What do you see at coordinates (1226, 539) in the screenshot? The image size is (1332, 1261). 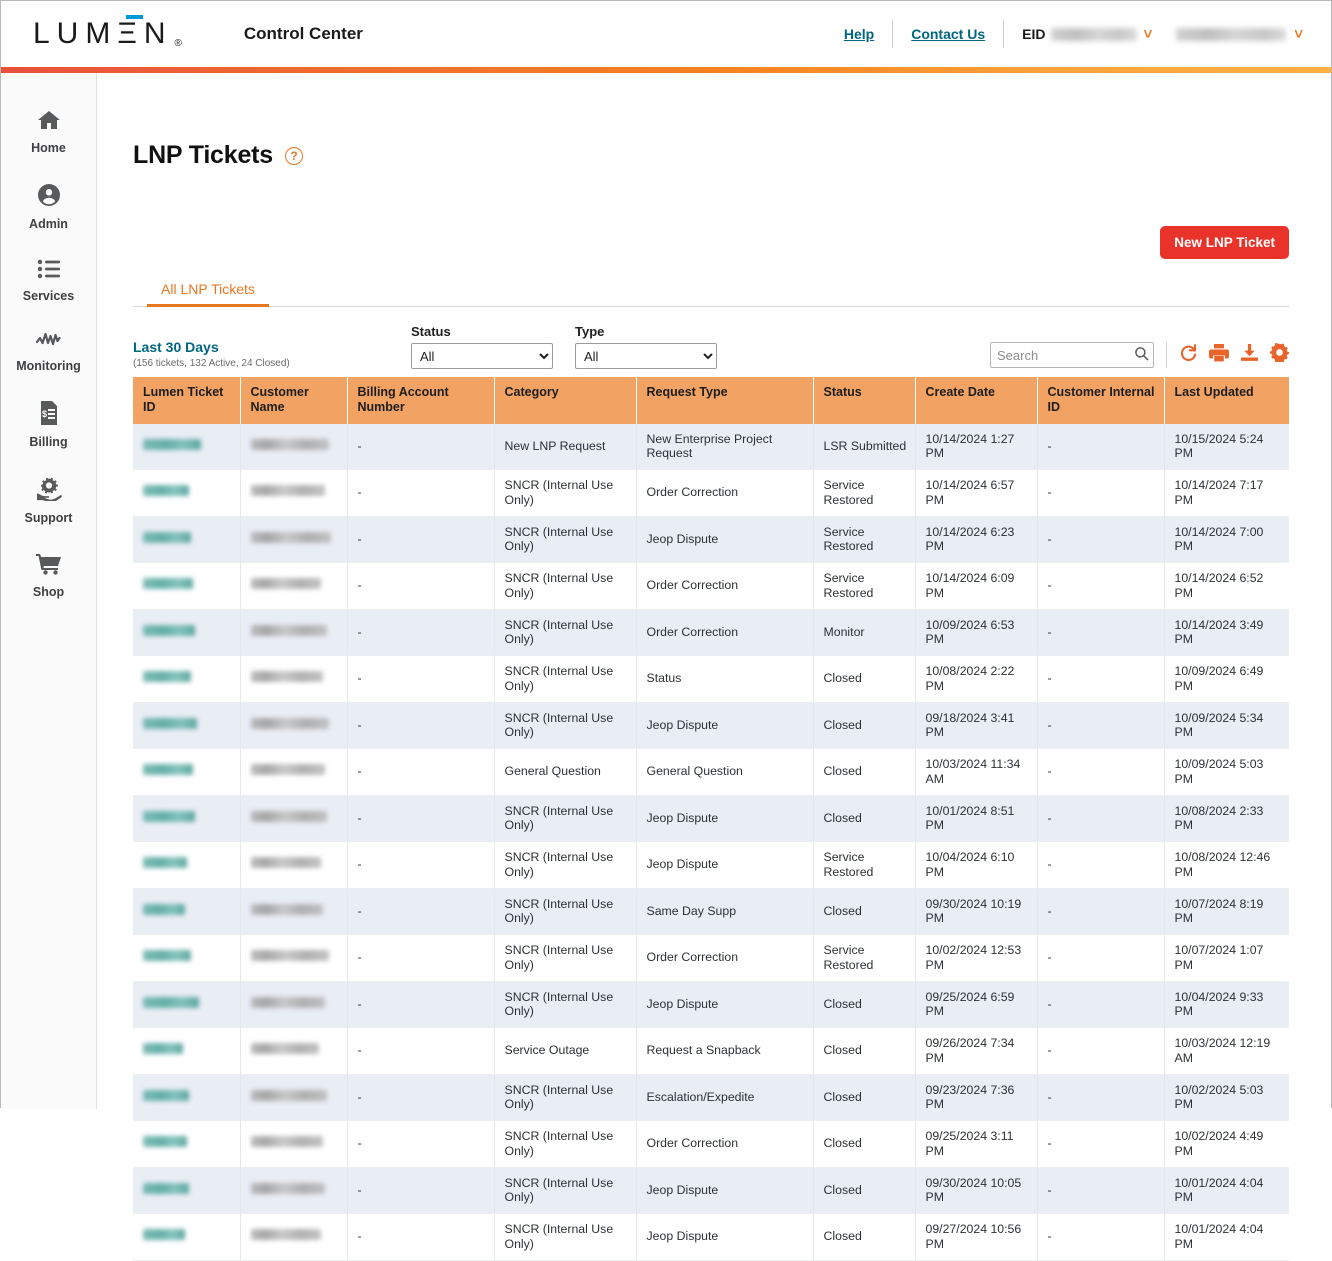 I see `cell-last-updated: 10/14/2024 7:00 PM` at bounding box center [1226, 539].